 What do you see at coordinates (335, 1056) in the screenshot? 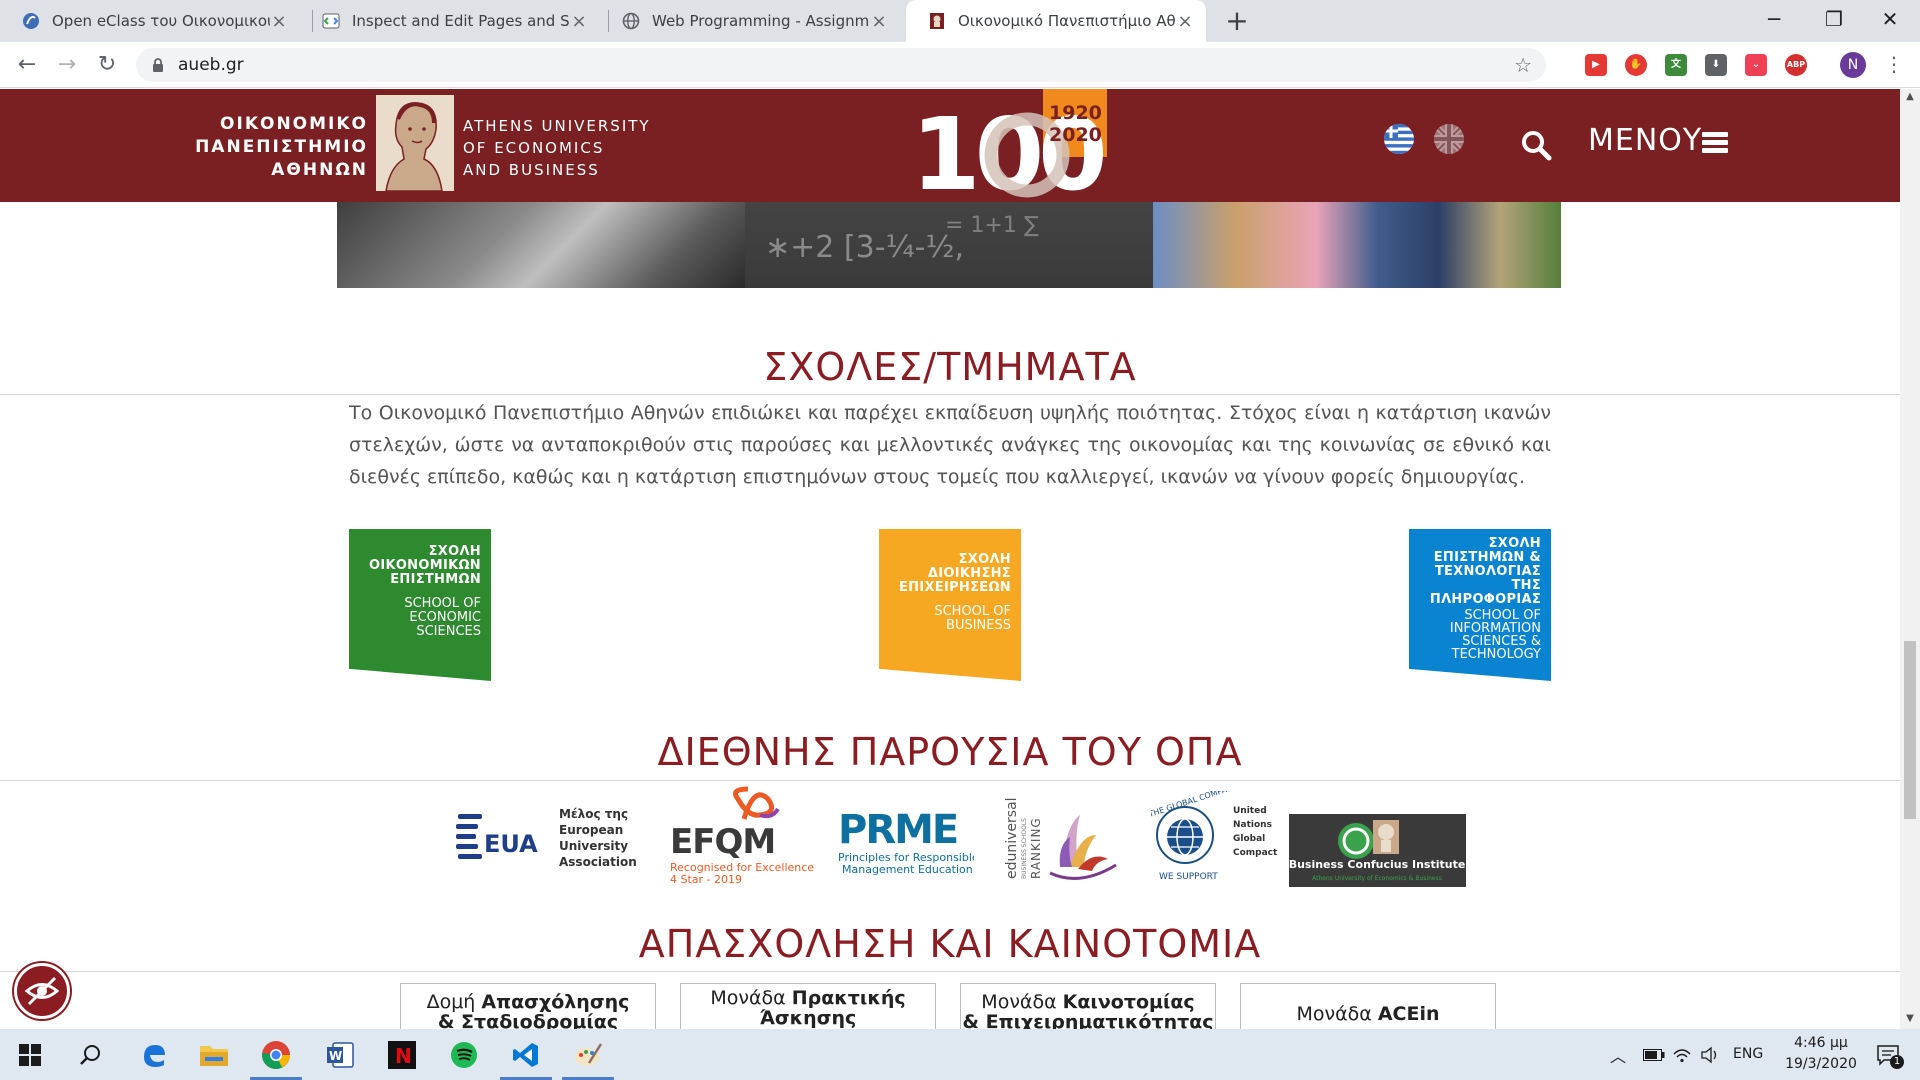
I see `svg-text: W` at bounding box center [335, 1056].